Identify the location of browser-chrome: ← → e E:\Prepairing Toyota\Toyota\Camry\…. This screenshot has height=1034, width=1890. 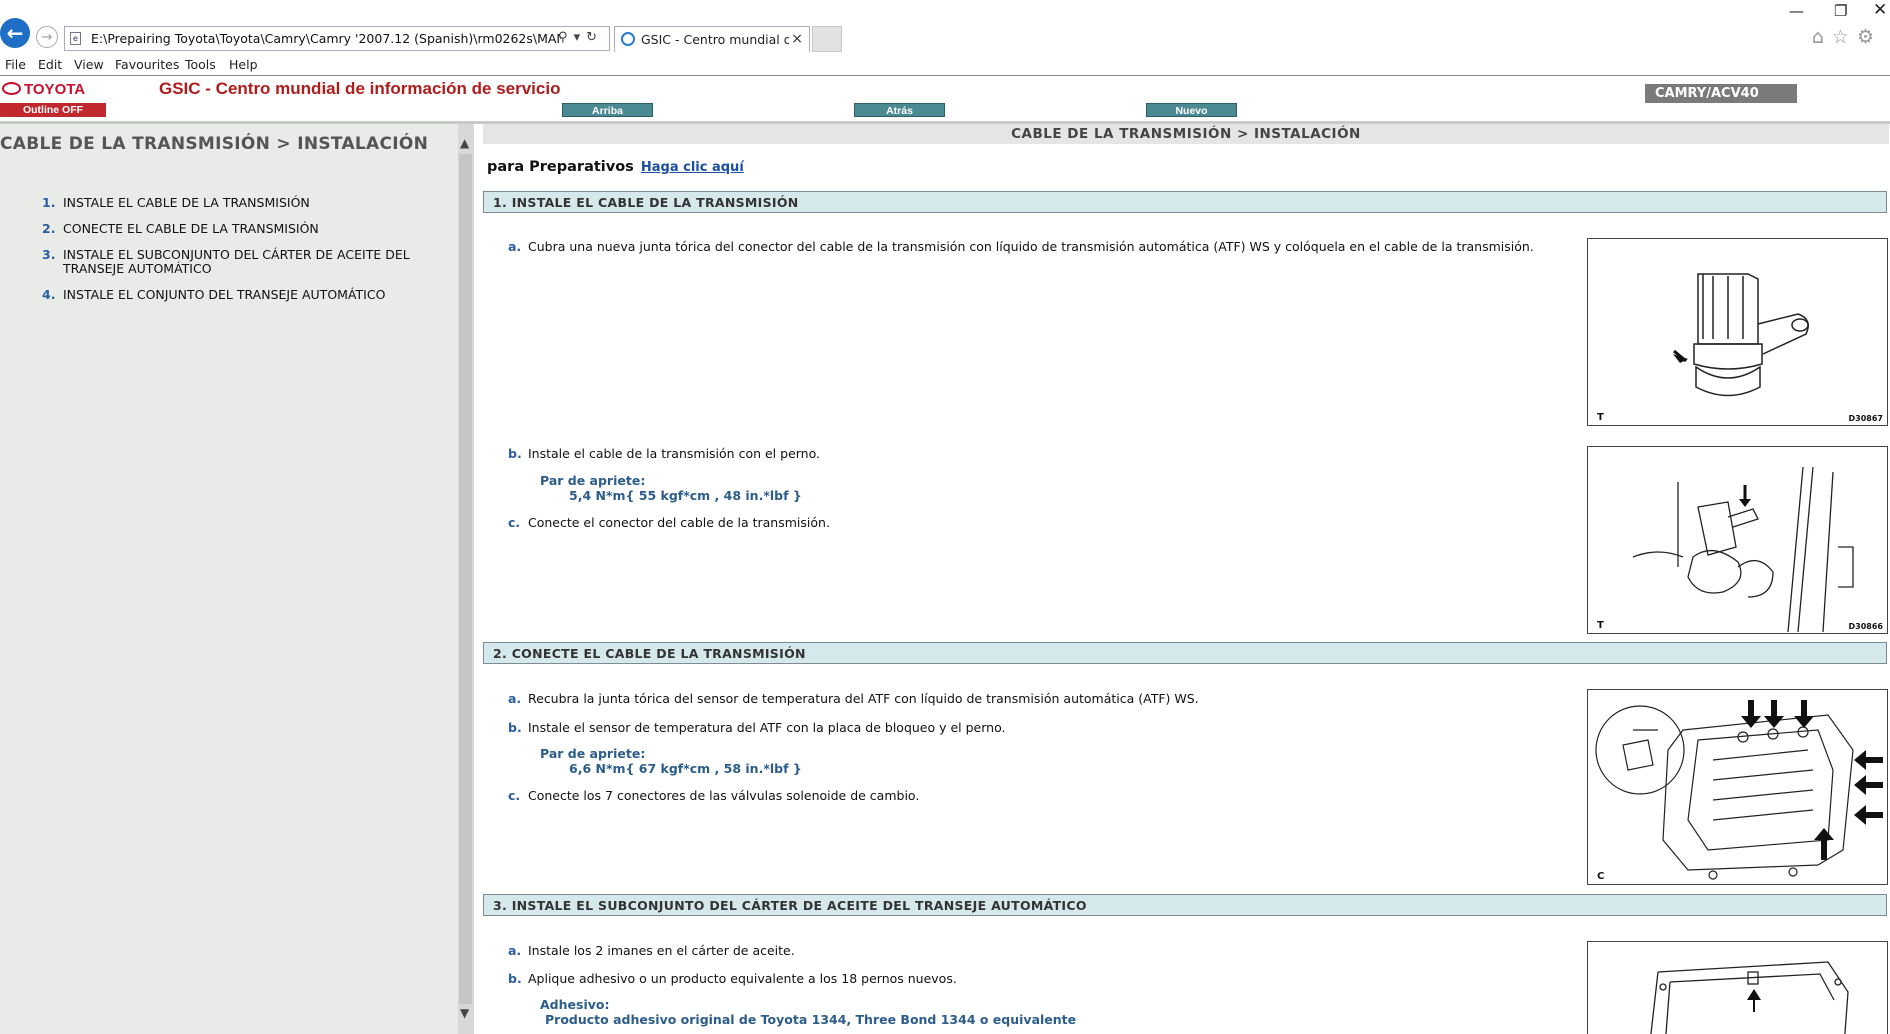
(945, 26).